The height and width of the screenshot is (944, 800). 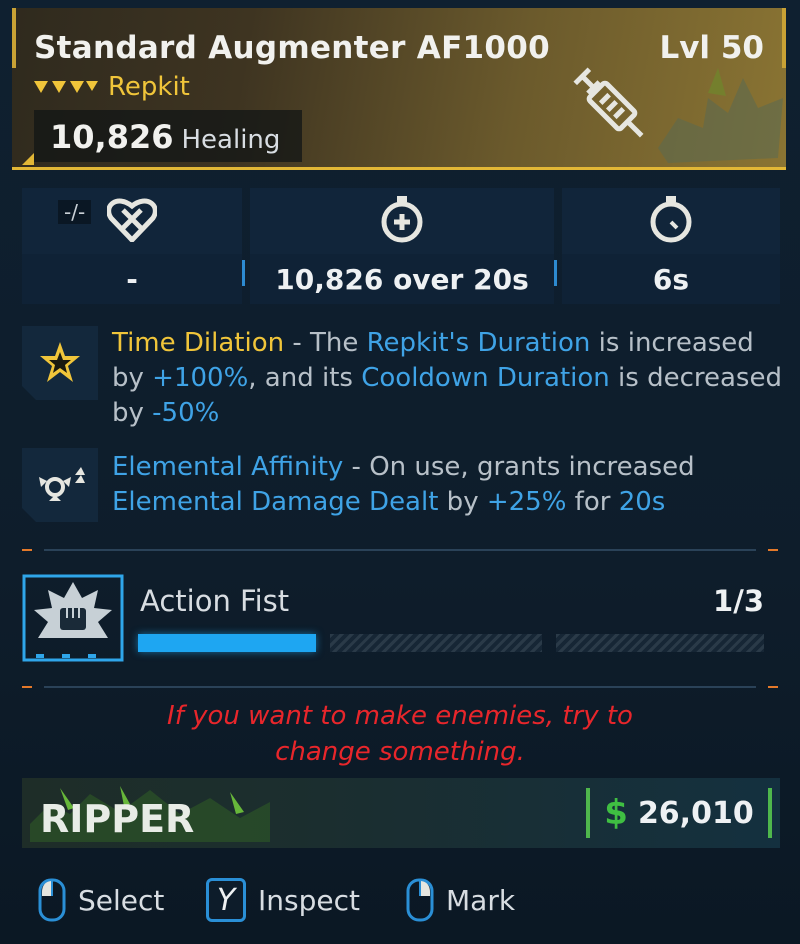 What do you see at coordinates (671, 279) in the screenshot?
I see `stat-cooldown-value: 6s` at bounding box center [671, 279].